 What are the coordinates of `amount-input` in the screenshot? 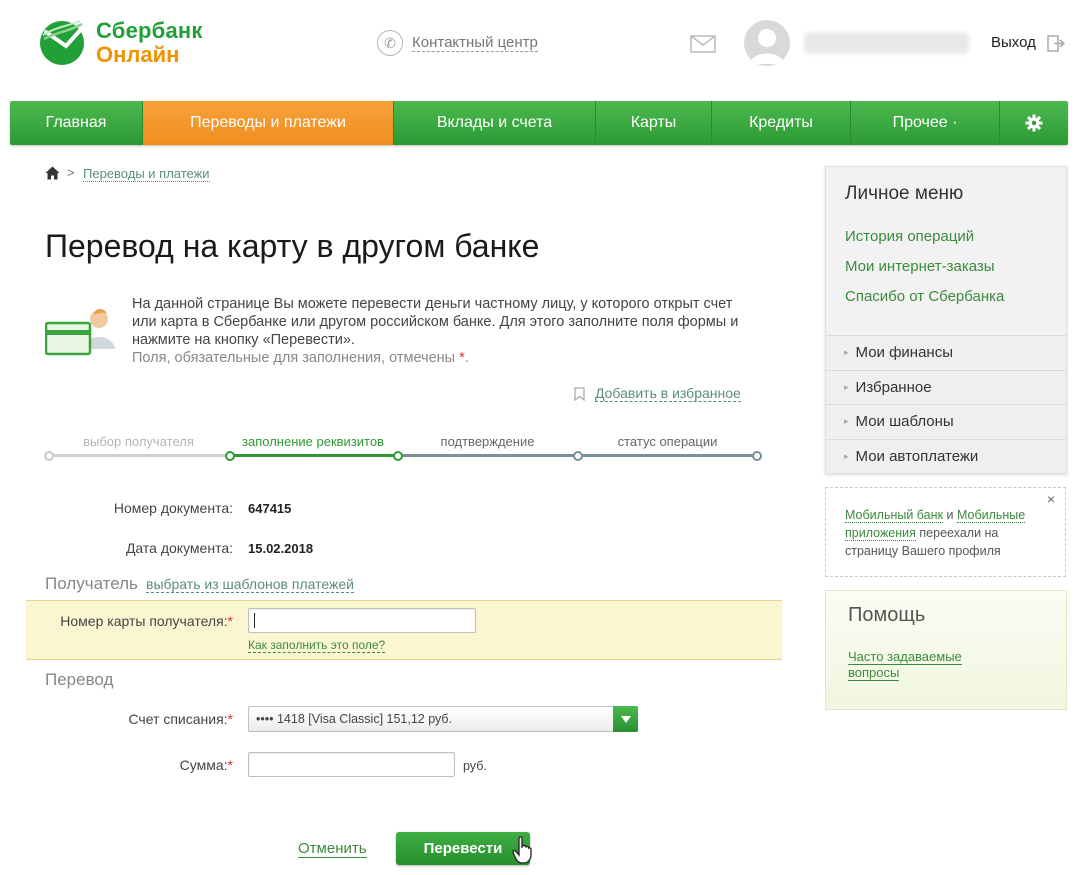 It's located at (351, 764).